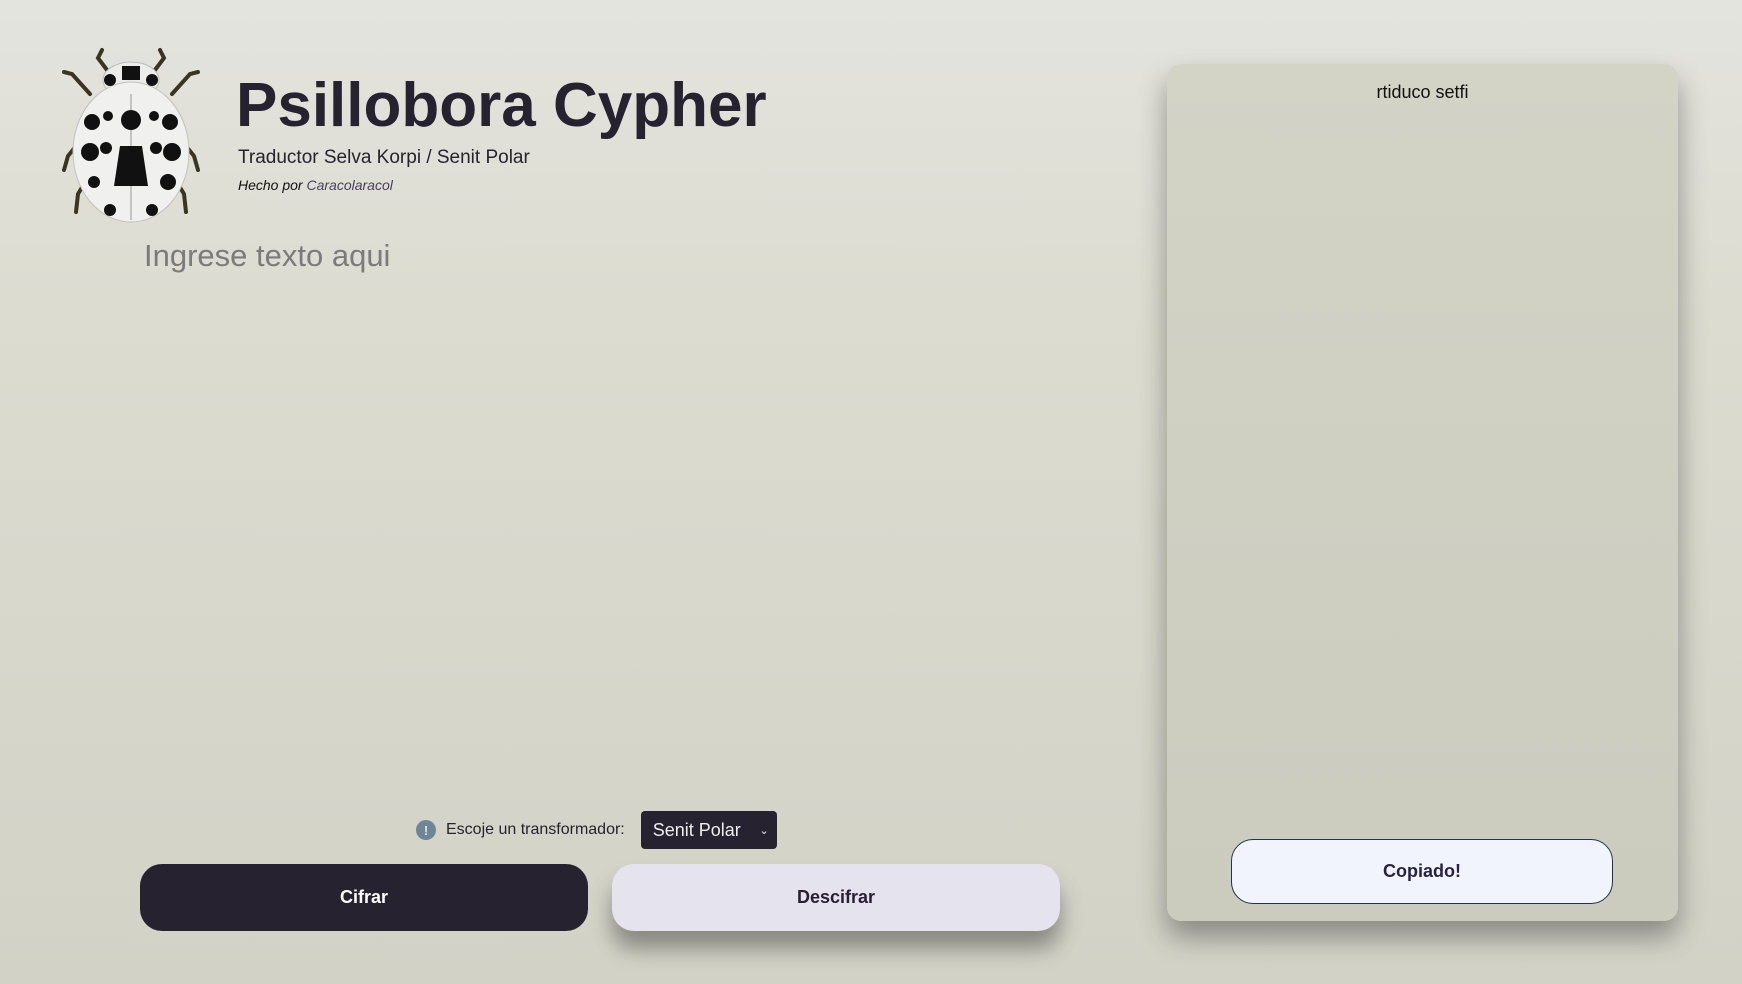  Describe the element at coordinates (501, 105) in the screenshot. I see `page-title: Psillobora Cypher` at that location.